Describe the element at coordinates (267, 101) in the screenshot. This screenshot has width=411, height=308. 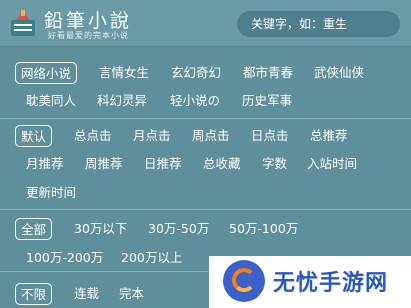
I see `category-item: 历史军事` at that location.